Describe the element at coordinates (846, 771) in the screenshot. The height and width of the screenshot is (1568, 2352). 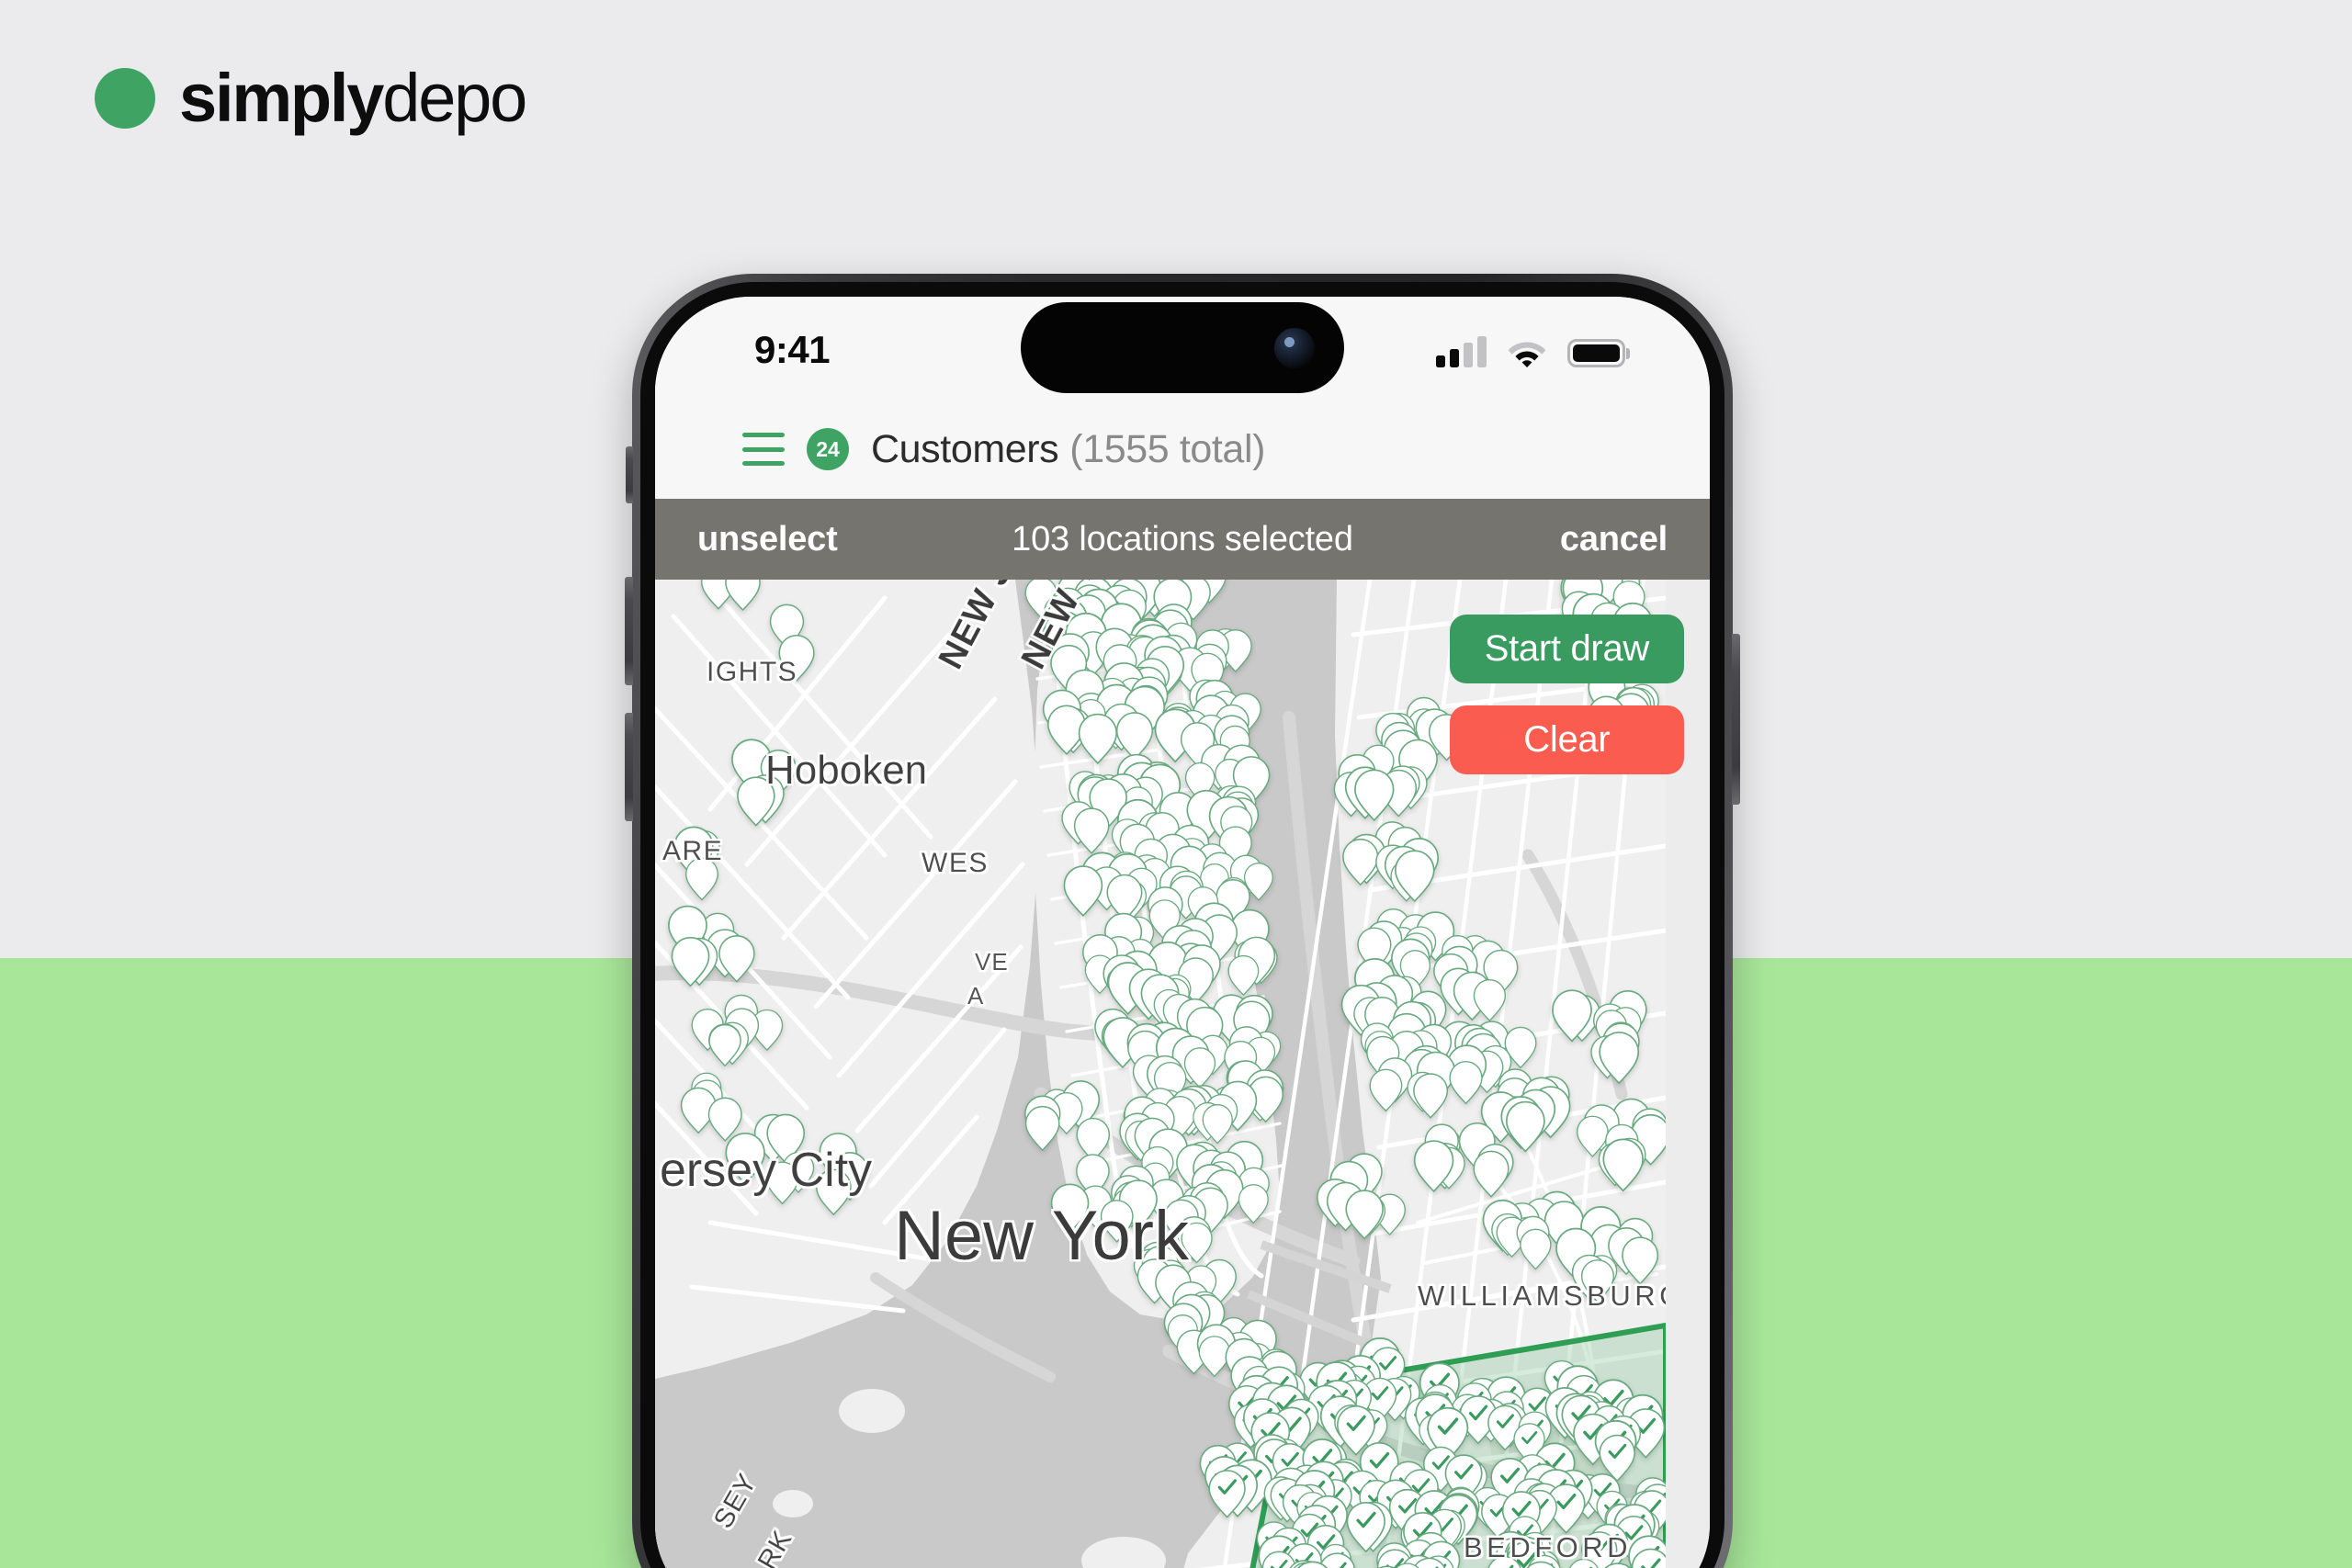
I see `map-label: Hoboken` at that location.